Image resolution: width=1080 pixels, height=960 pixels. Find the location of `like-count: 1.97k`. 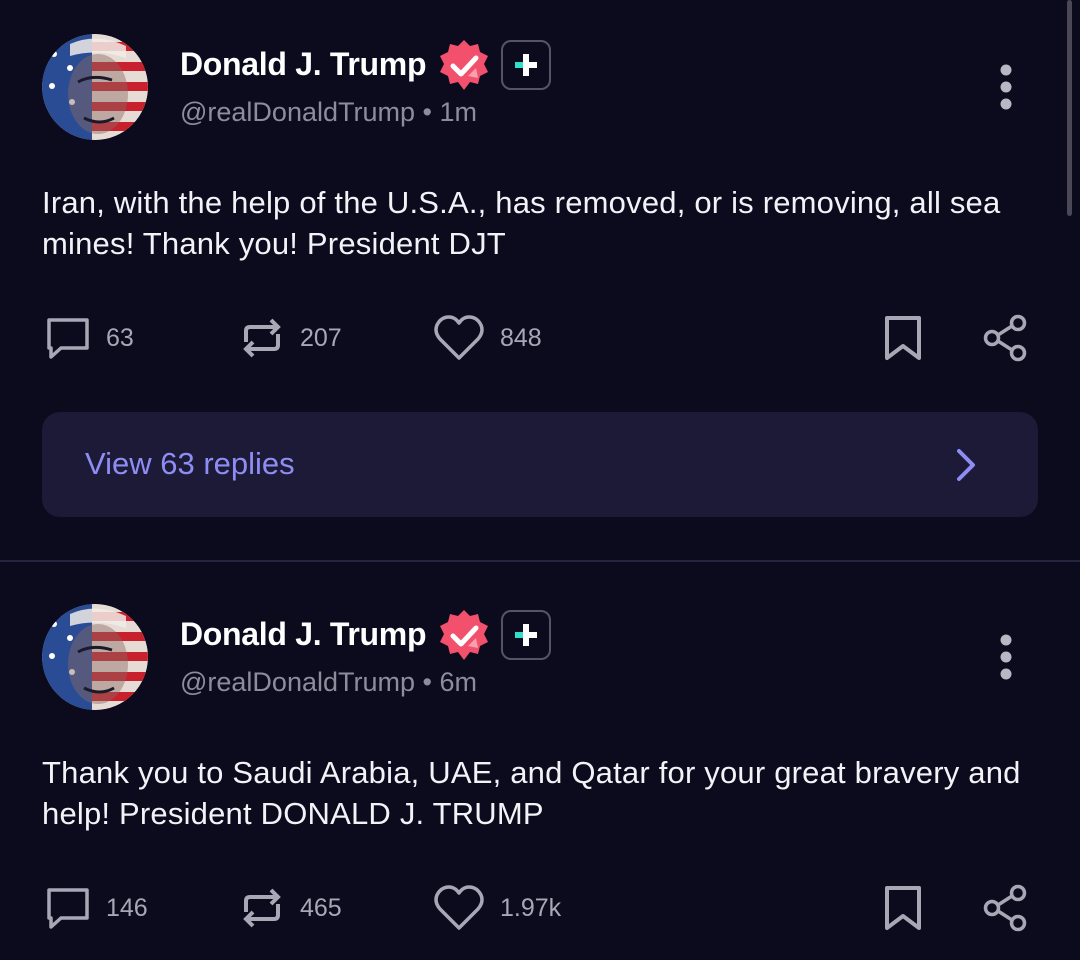

like-count: 1.97k is located at coordinates (531, 907).